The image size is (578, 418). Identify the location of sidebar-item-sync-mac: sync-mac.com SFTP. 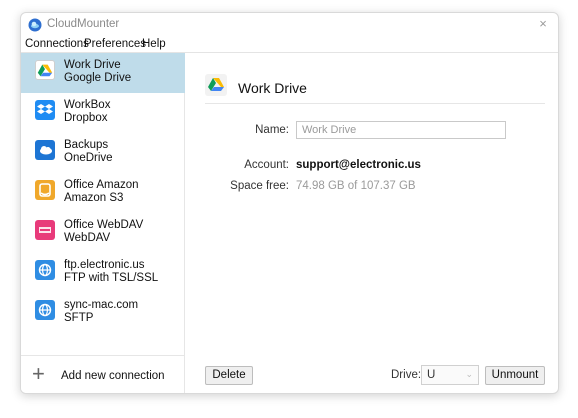
(103, 313).